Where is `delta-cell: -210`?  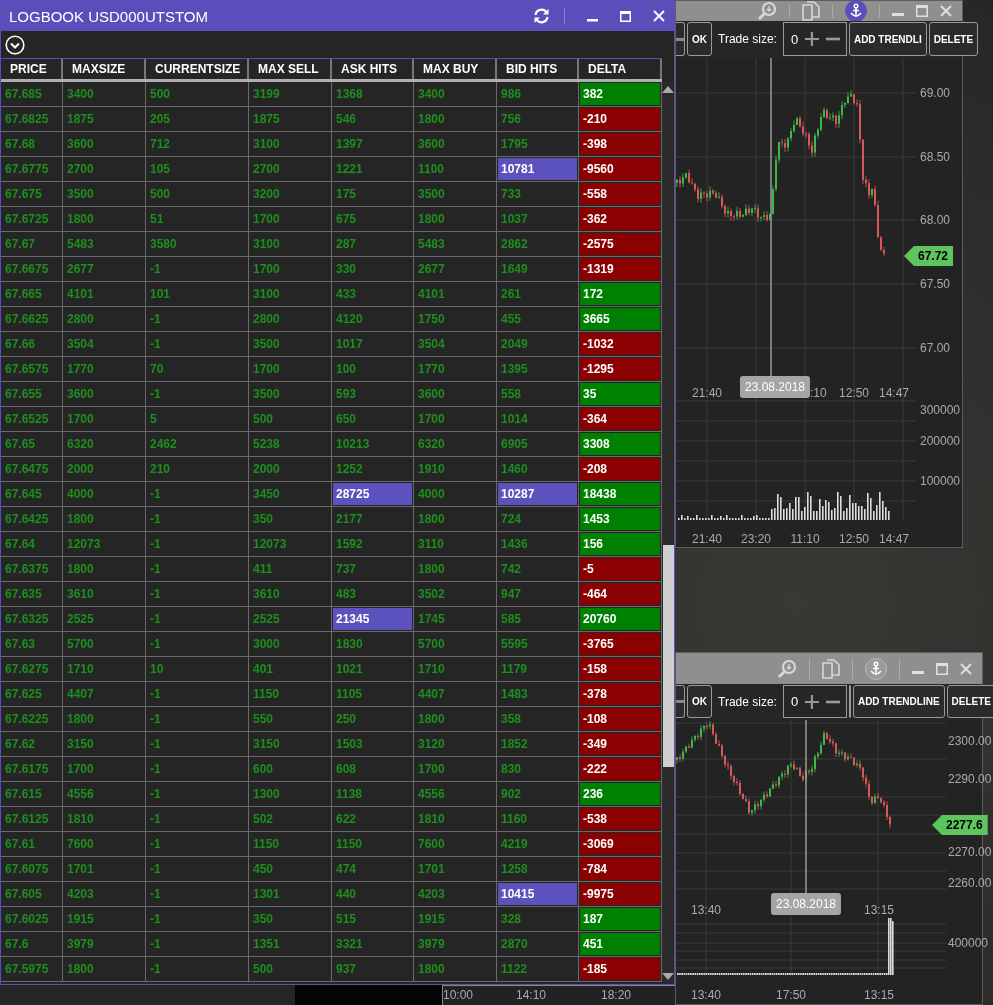 delta-cell: -210 is located at coordinates (620, 119).